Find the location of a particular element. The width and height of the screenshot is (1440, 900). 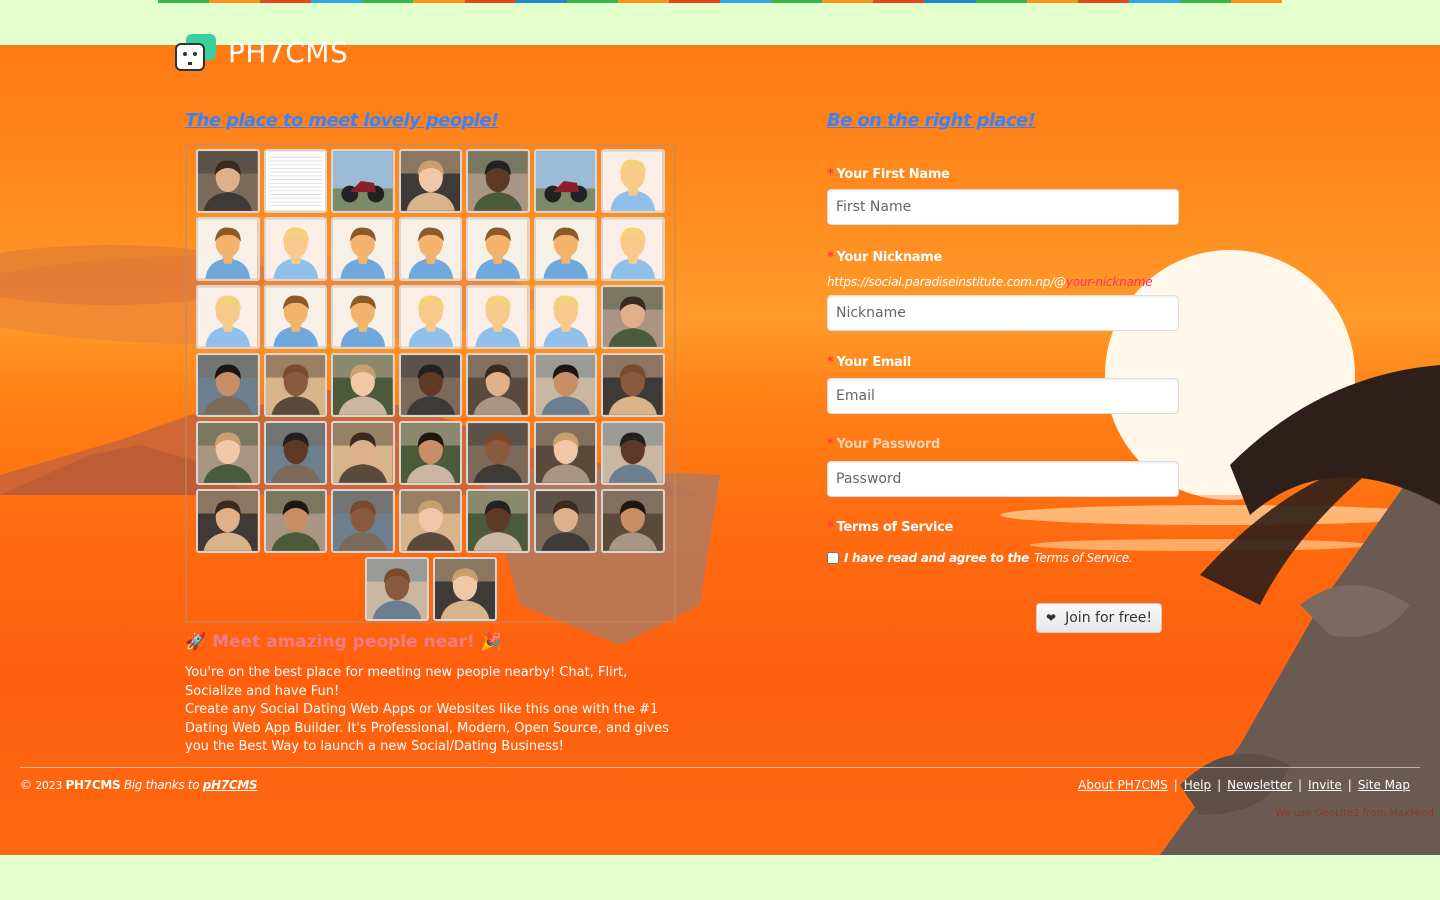

form-title: Be on the right place! is located at coordinates (931, 120).